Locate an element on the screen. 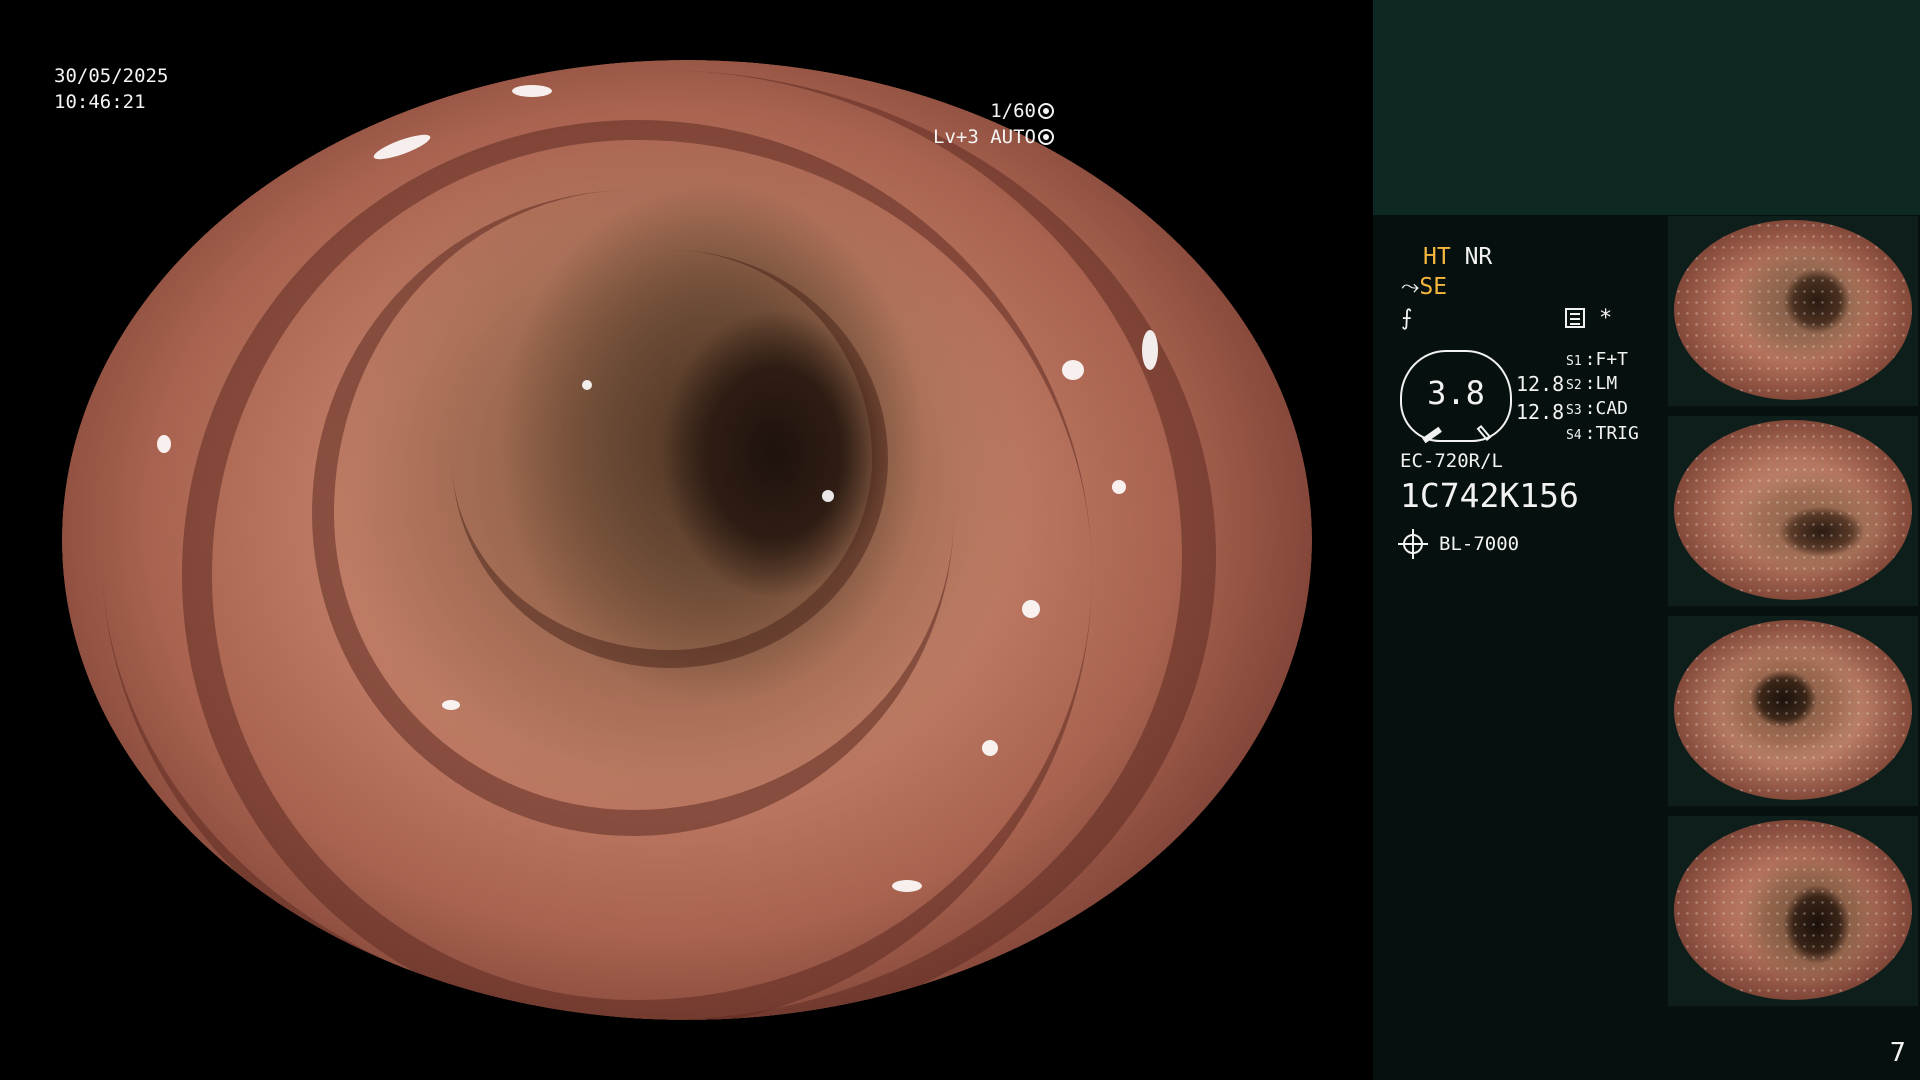 The height and width of the screenshot is (1080, 1920). switch-assignment-2: S2:LM is located at coordinates (1592, 383).